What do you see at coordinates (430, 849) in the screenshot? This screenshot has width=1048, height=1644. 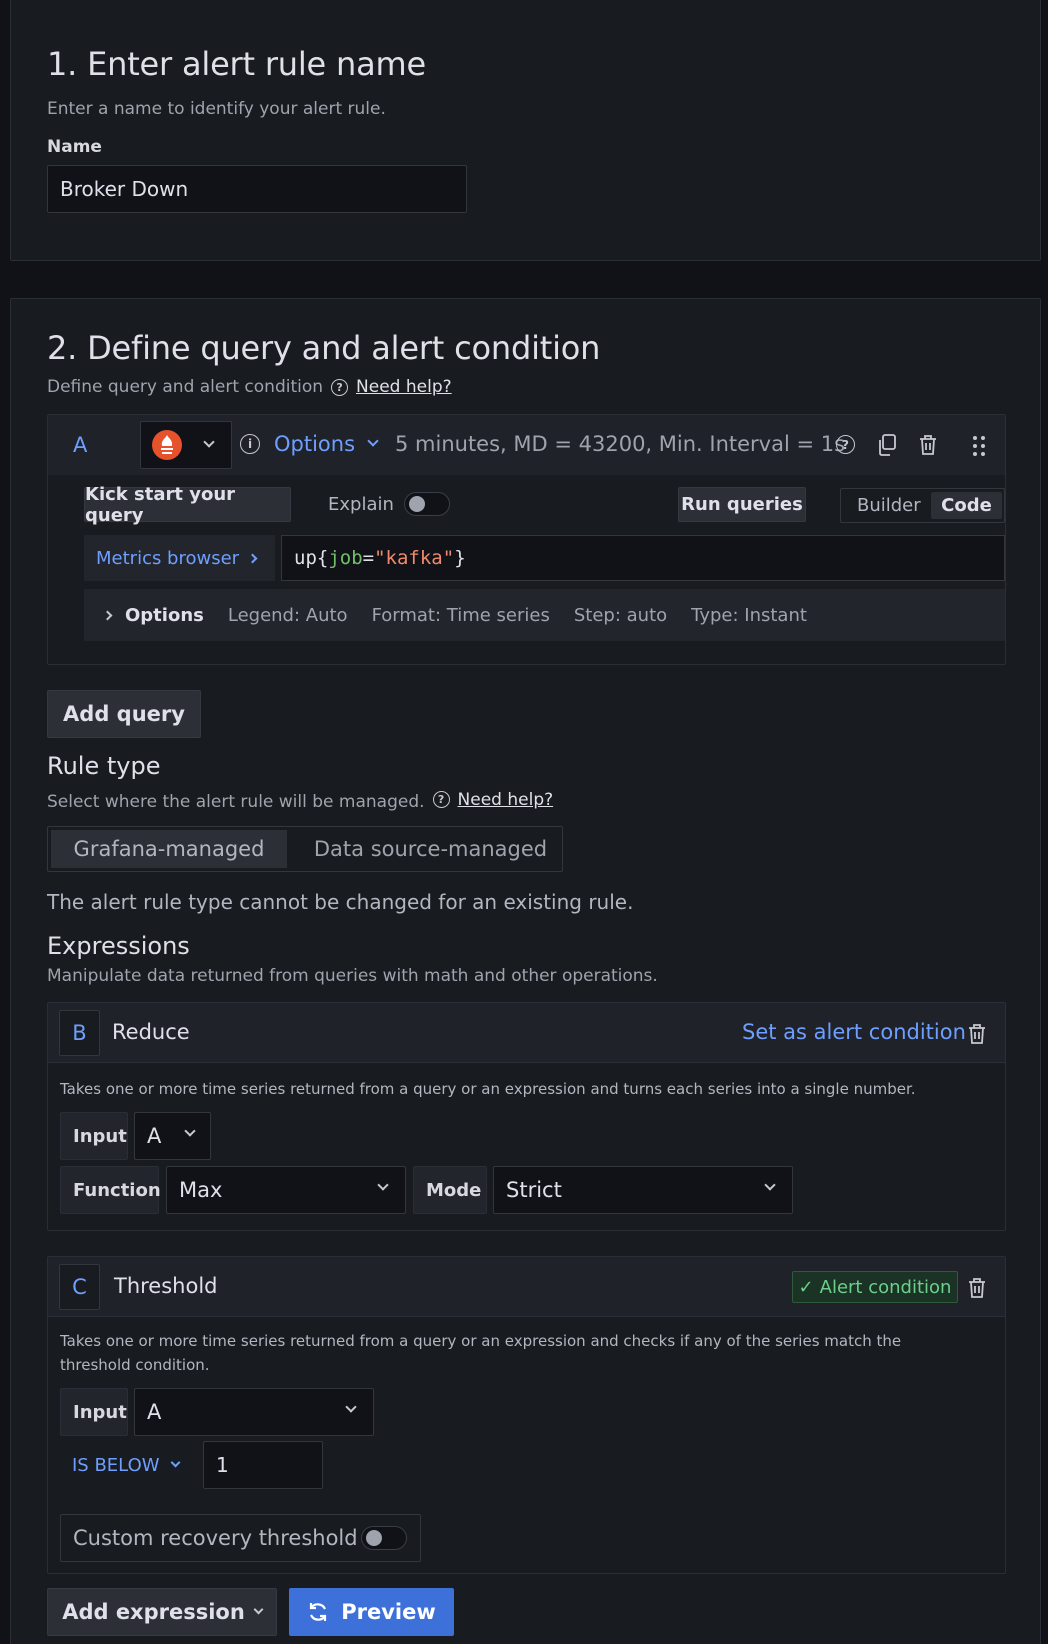 I see `rule-type-datasource: Data source-managed` at bounding box center [430, 849].